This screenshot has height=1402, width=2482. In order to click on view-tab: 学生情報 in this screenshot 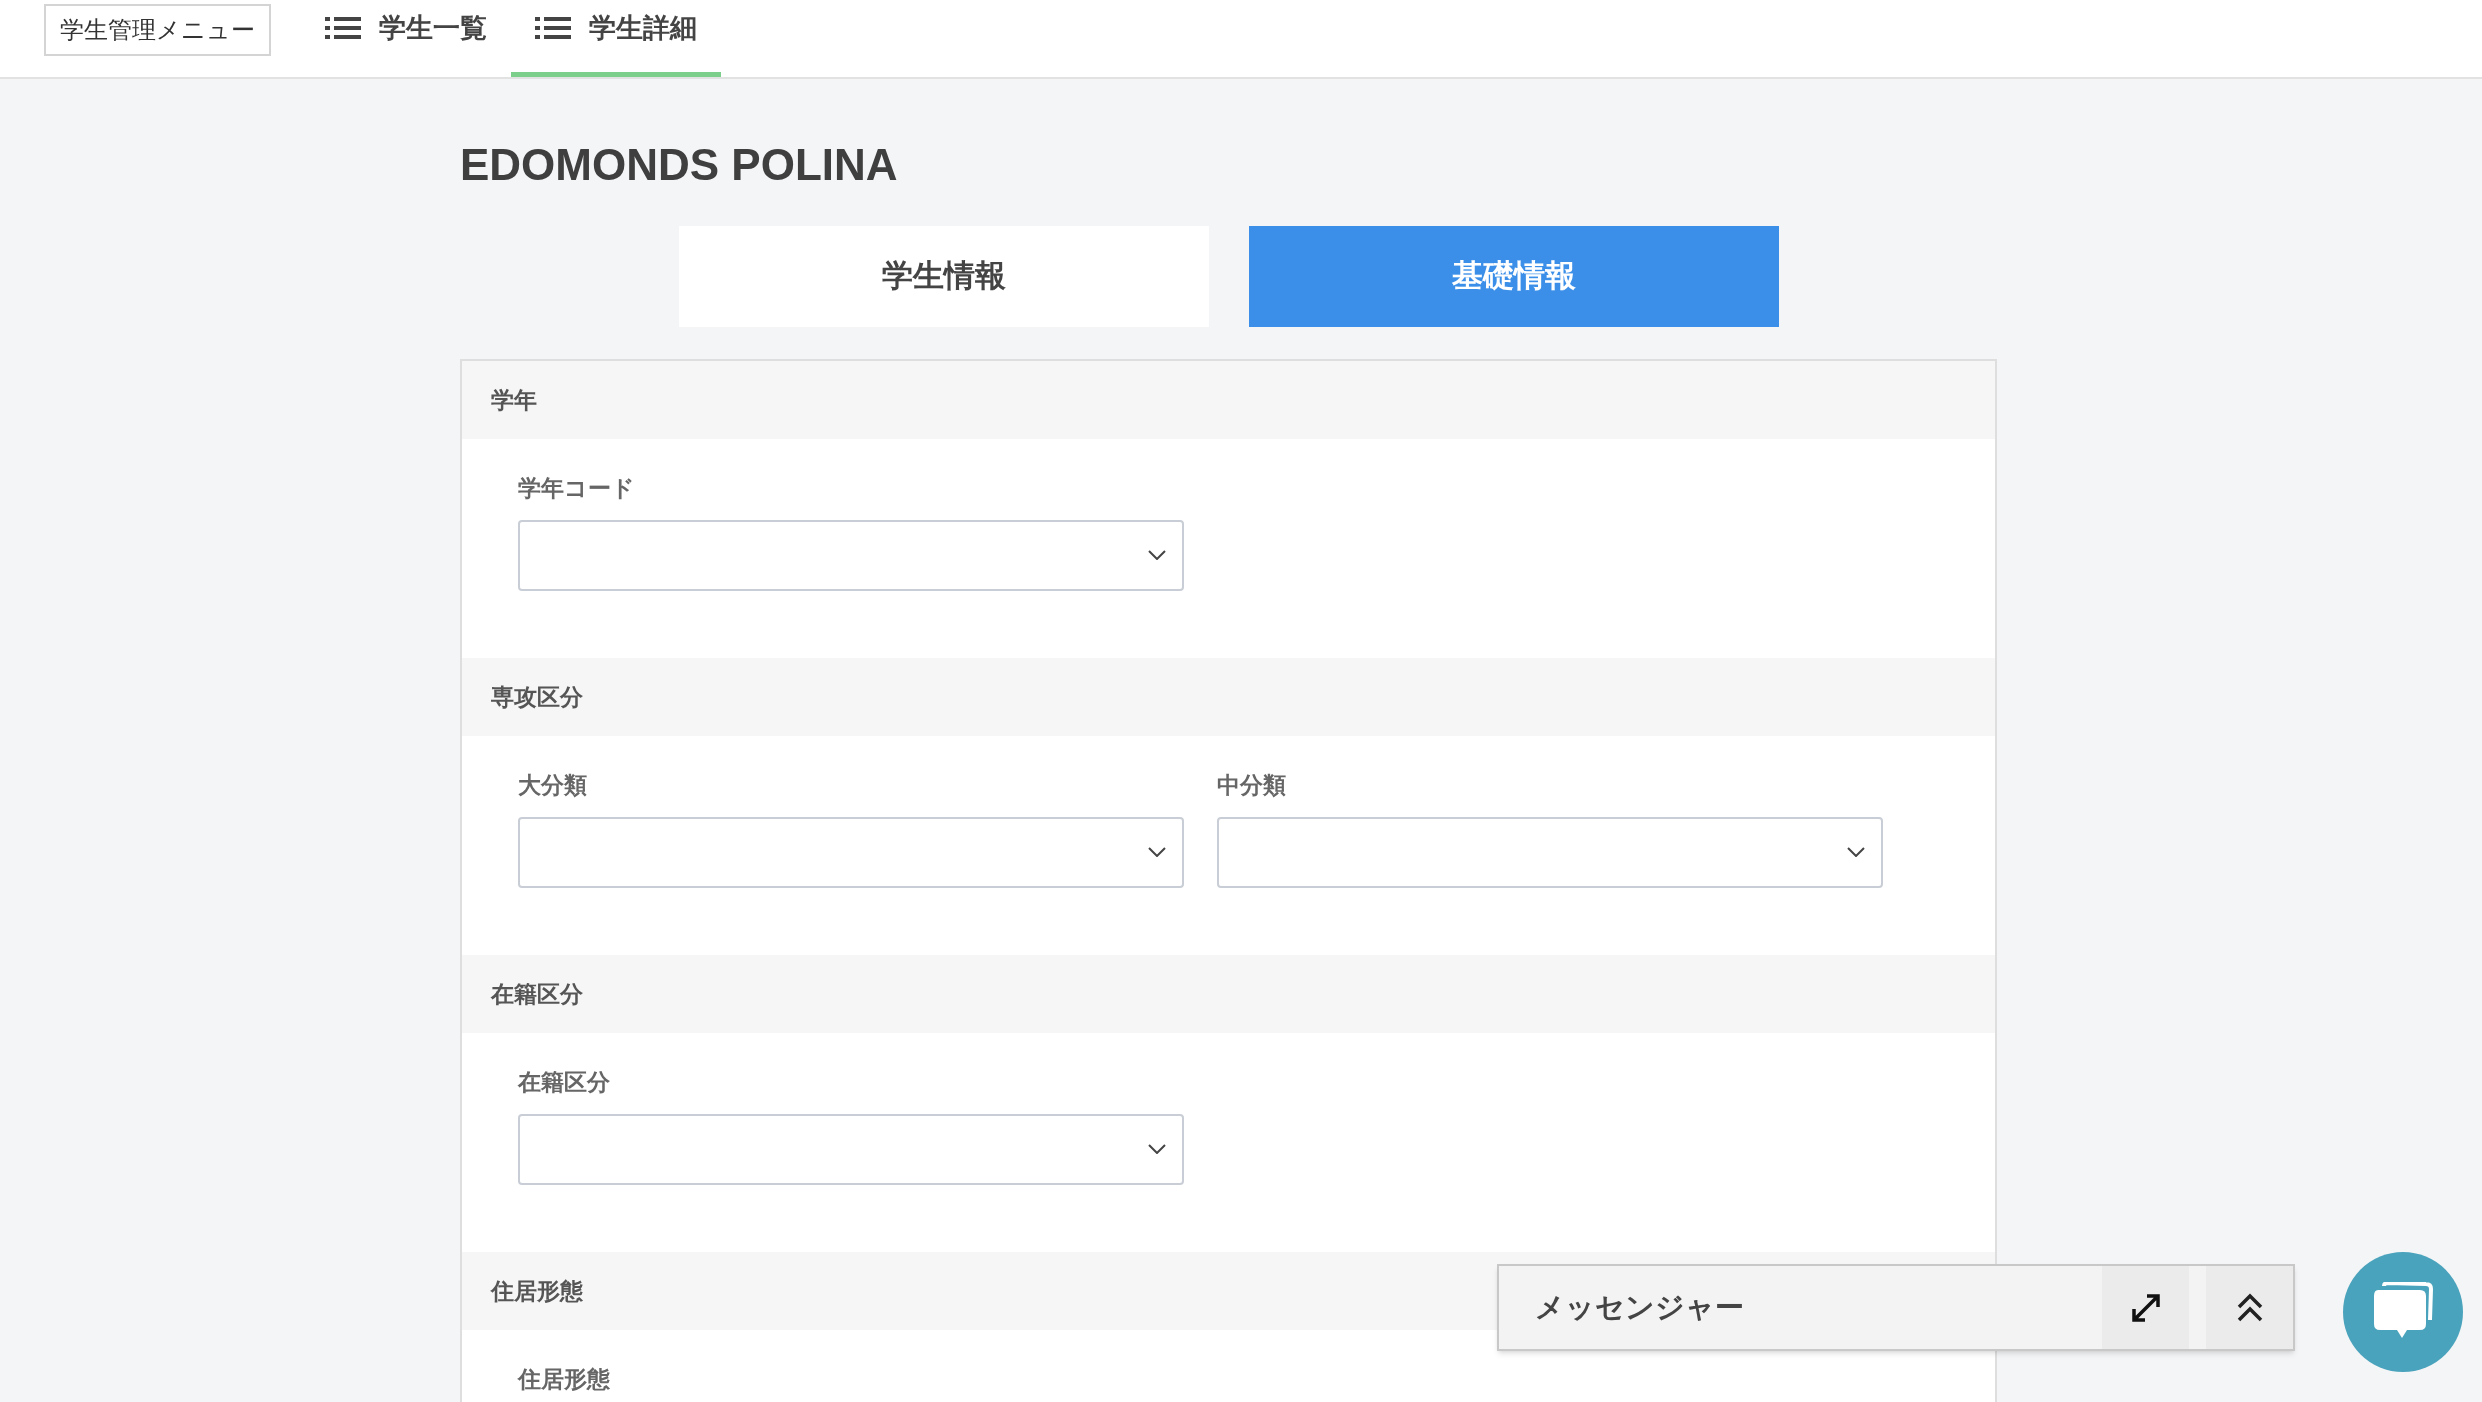, I will do `click(943, 276)`.